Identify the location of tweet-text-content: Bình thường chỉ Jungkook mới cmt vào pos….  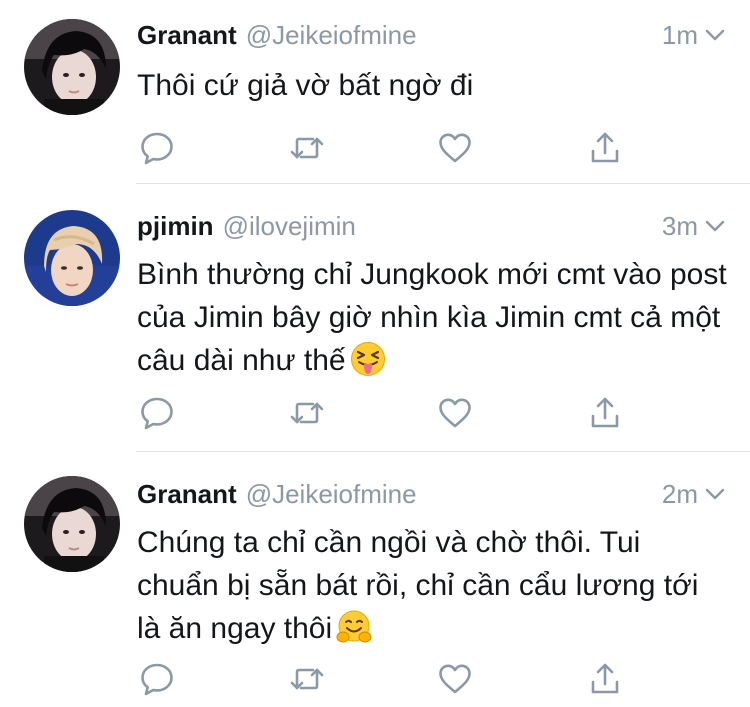
(432, 317).